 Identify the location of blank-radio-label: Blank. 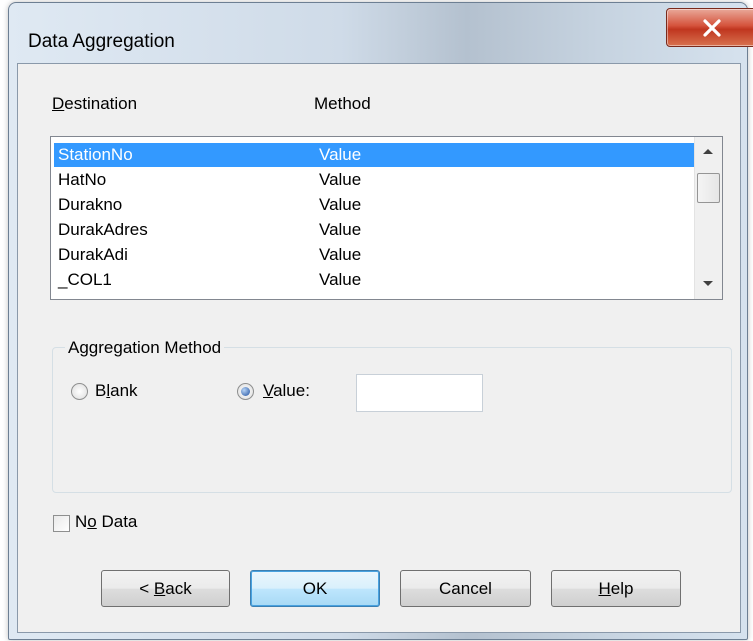
(116, 391).